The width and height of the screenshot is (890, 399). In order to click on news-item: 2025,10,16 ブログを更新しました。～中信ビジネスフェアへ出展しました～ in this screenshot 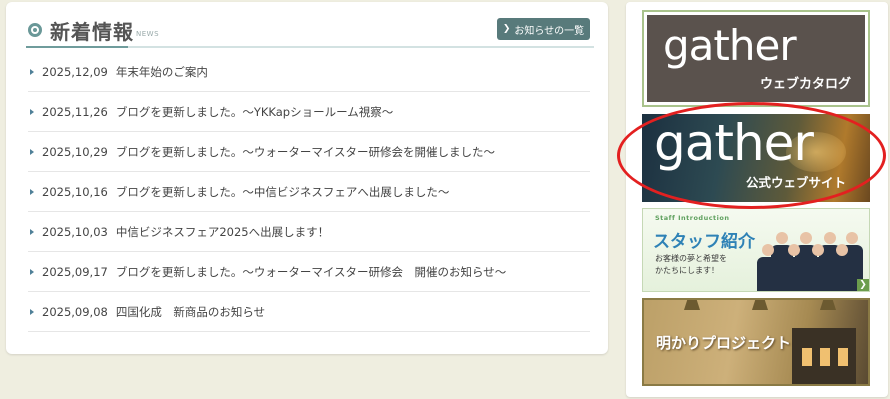, I will do `click(309, 192)`.